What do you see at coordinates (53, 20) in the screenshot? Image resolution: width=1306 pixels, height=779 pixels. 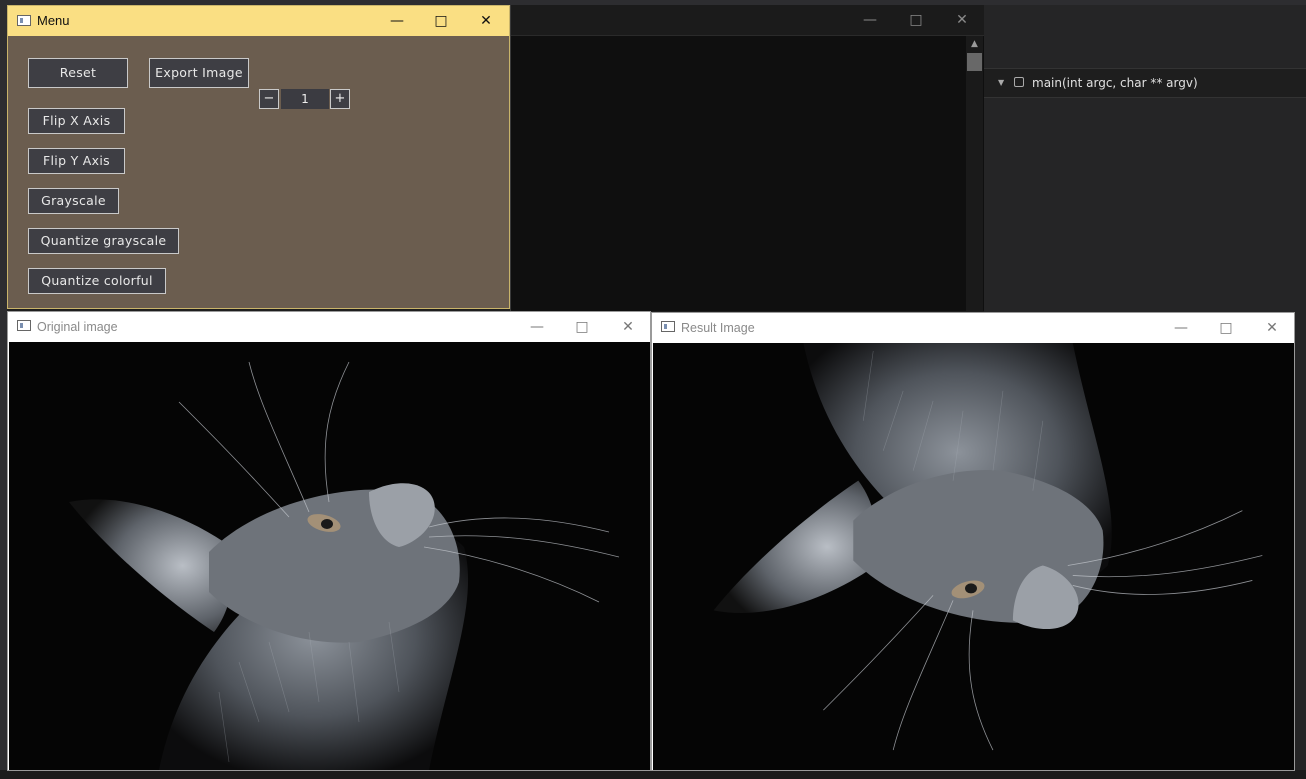 I see `menu-window-title: Menu` at bounding box center [53, 20].